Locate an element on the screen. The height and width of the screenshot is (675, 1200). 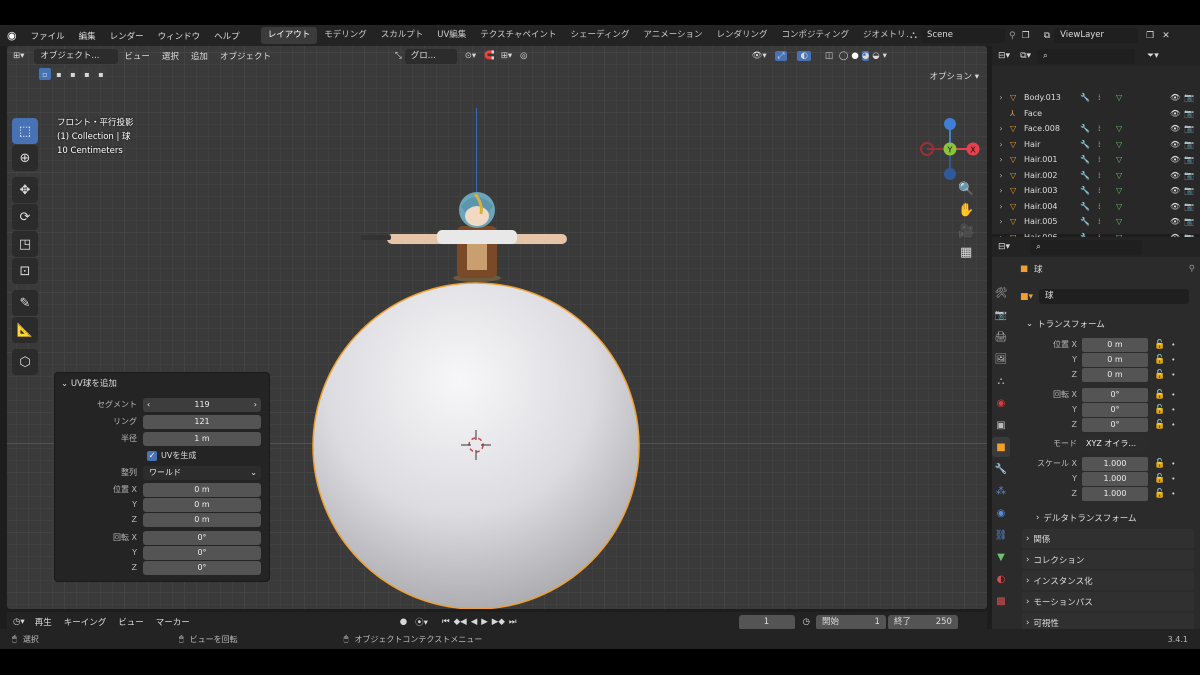
menu-file: ファイル is located at coordinates (48, 36).